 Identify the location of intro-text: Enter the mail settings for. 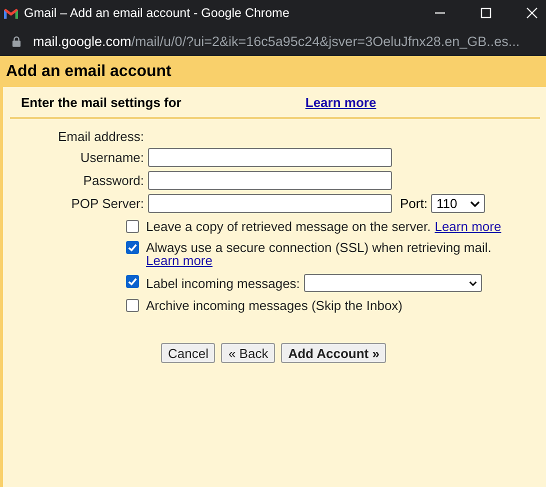
(101, 102).